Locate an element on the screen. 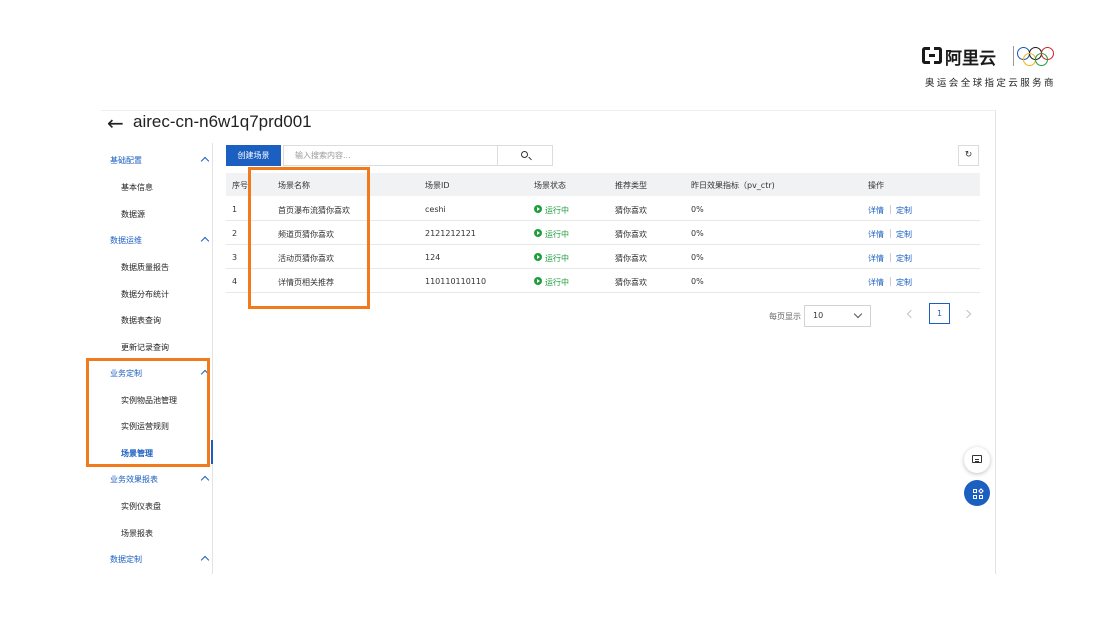  sidebar-group-label: 基础配置 is located at coordinates (126, 160).